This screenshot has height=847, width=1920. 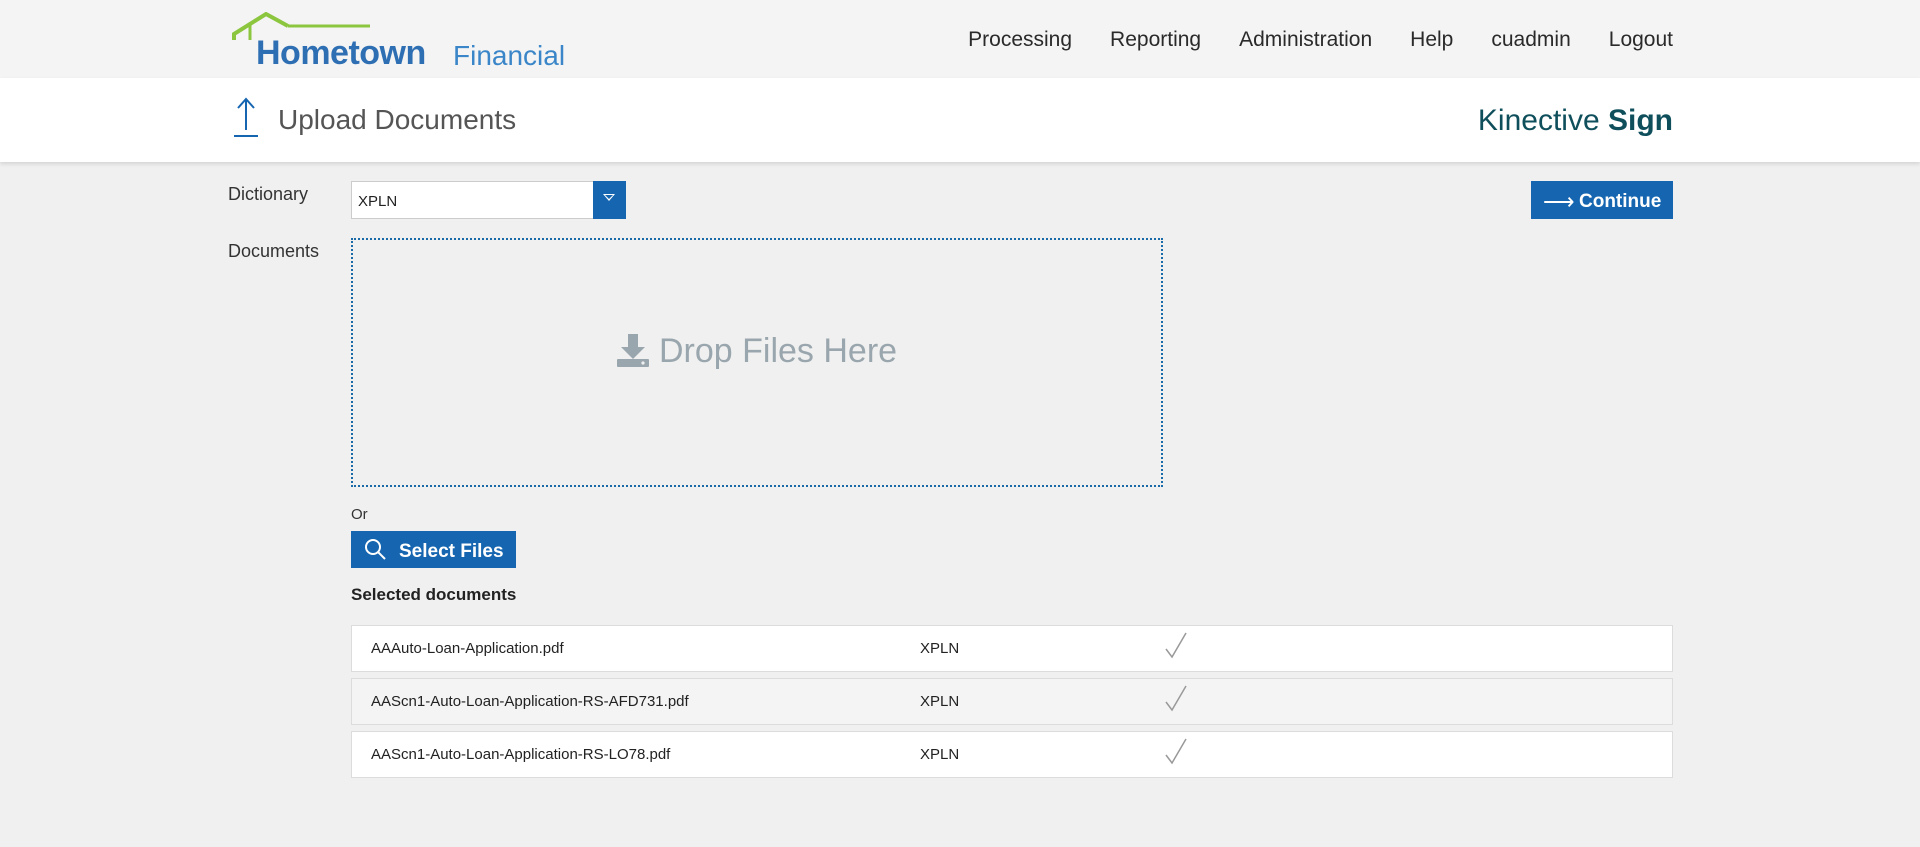 I want to click on nav-user-account: cuadmin, so click(x=1530, y=40).